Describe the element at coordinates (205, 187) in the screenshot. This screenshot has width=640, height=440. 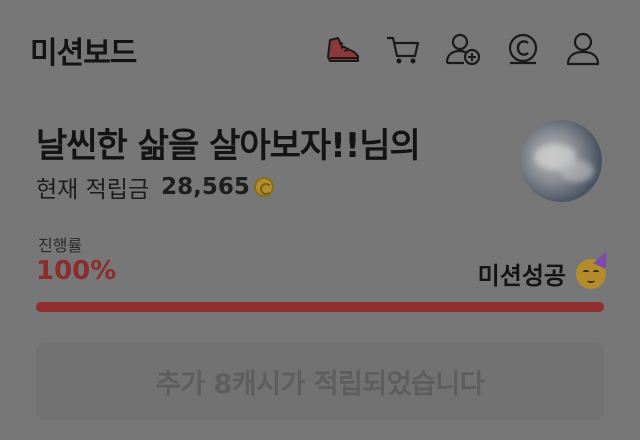
I see `points-value: 28,565` at that location.